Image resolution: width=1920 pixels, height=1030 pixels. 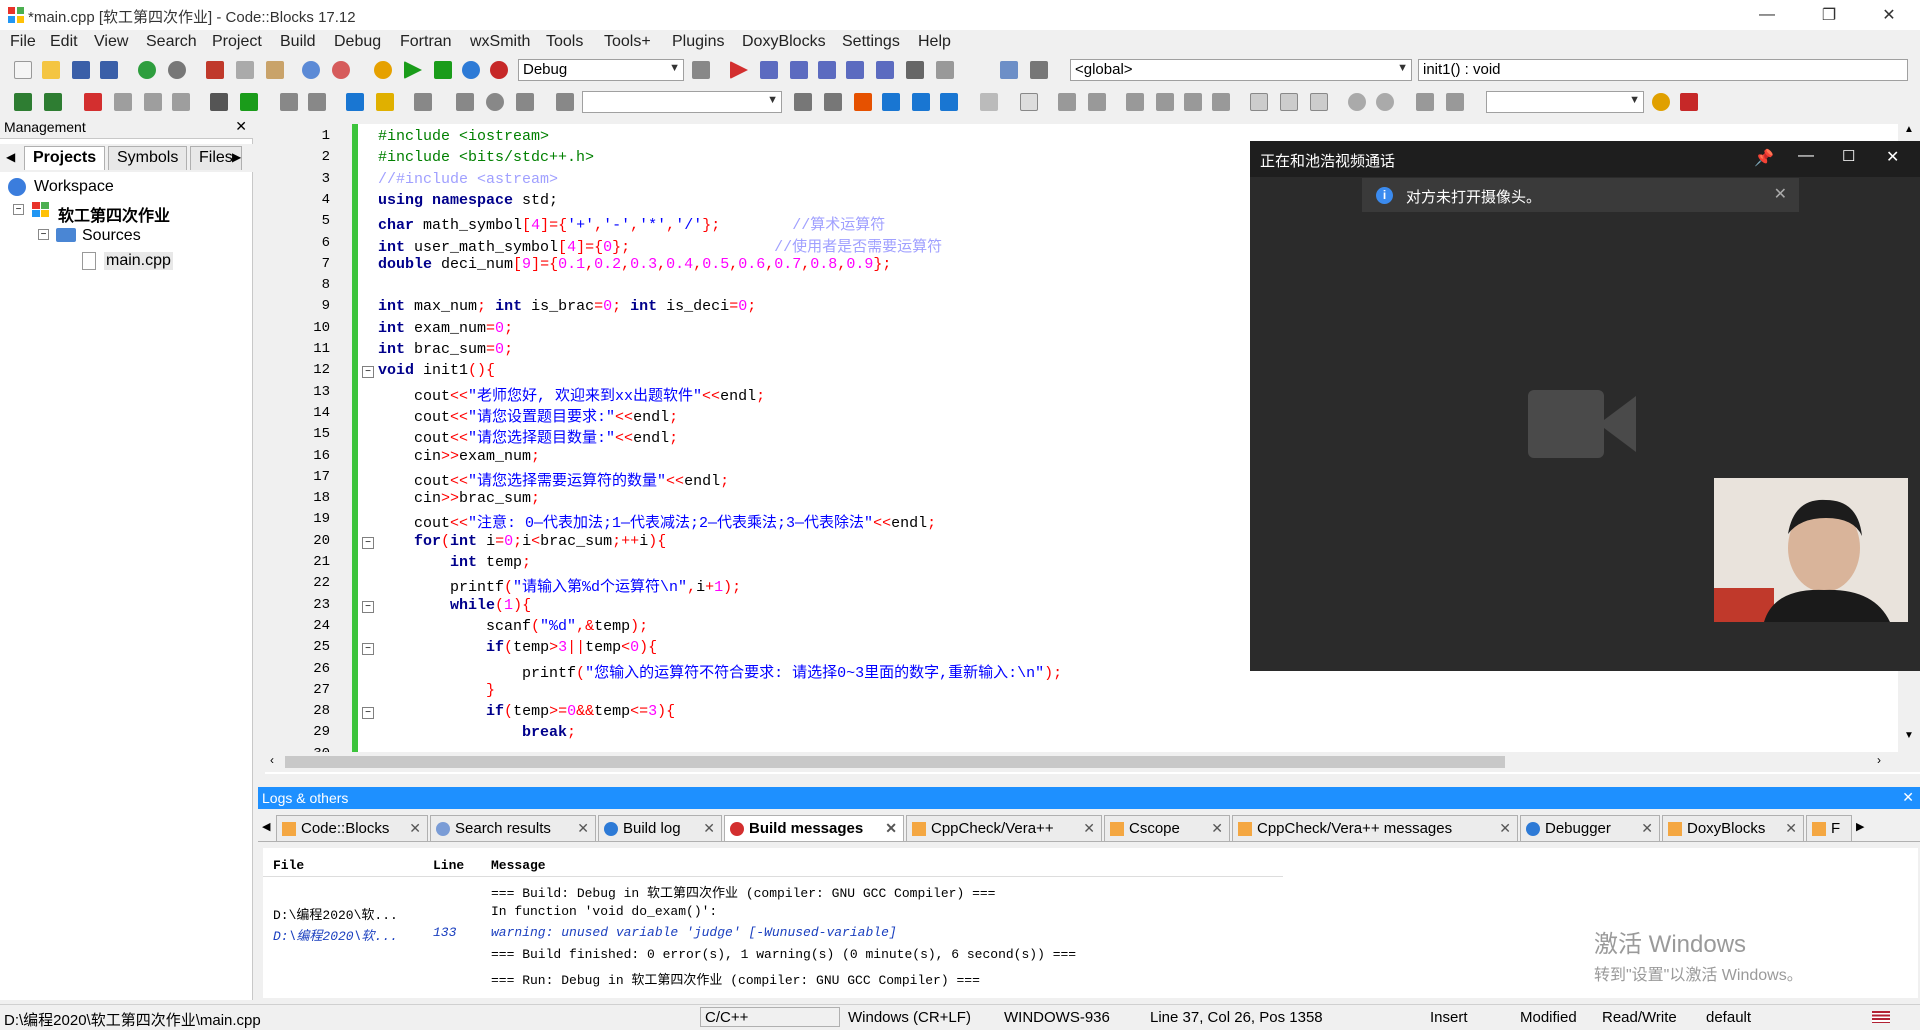 I want to click on code-line: printf("请输入第%d个运算符\n",i+1);, so click(x=559, y=585).